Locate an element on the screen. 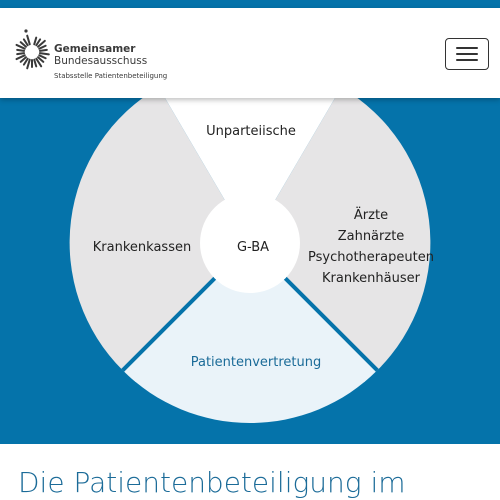  page-heading: Die Patientenbeteiligung im is located at coordinates (212, 482).